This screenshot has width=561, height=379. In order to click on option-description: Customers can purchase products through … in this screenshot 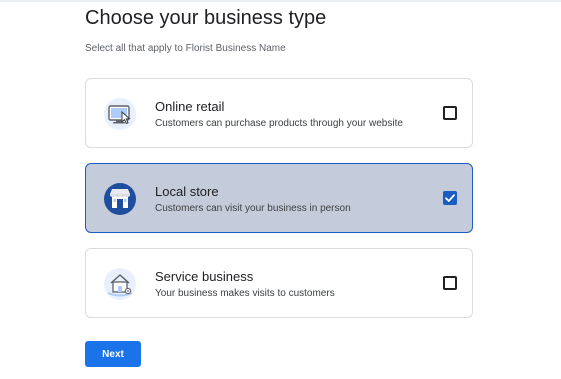, I will do `click(279, 123)`.